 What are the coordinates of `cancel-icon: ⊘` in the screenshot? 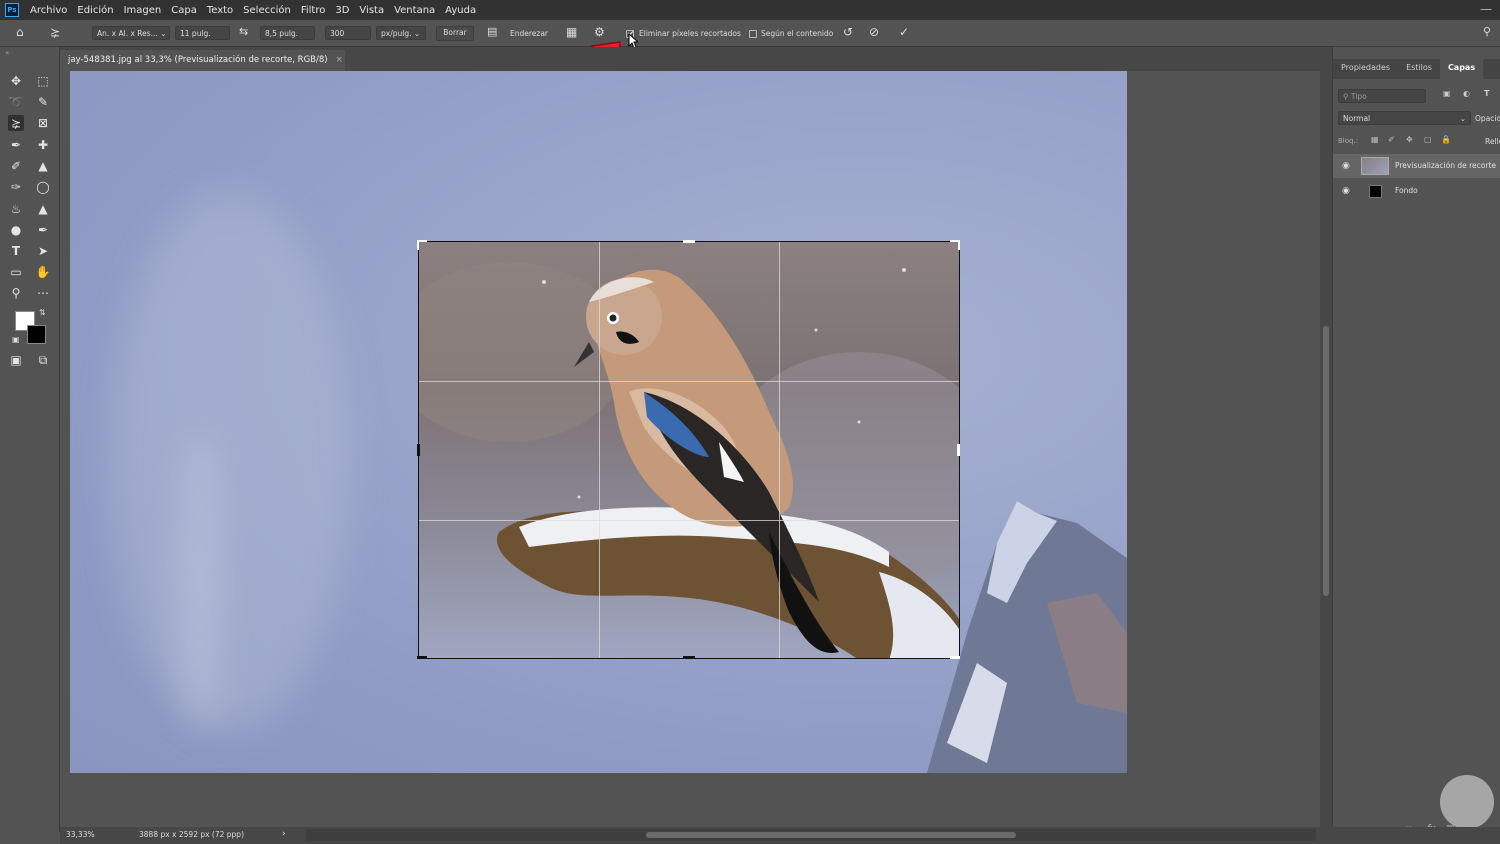 It's located at (874, 32).